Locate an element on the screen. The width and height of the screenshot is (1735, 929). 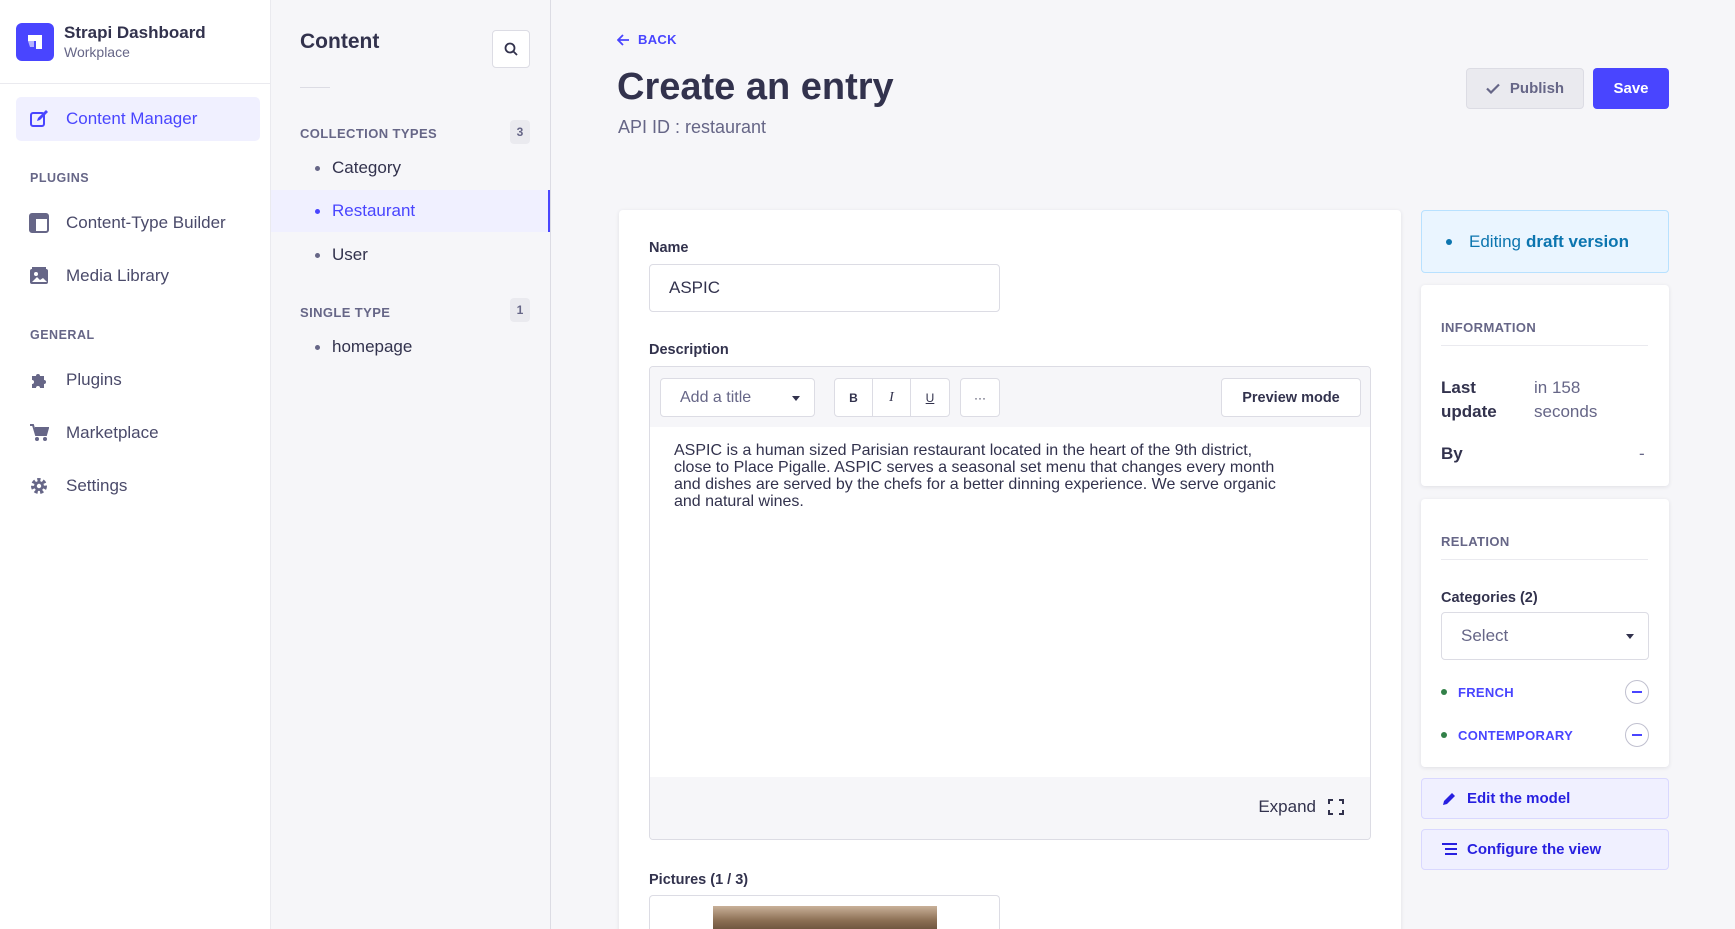
arrow-left-icon is located at coordinates (623, 39).